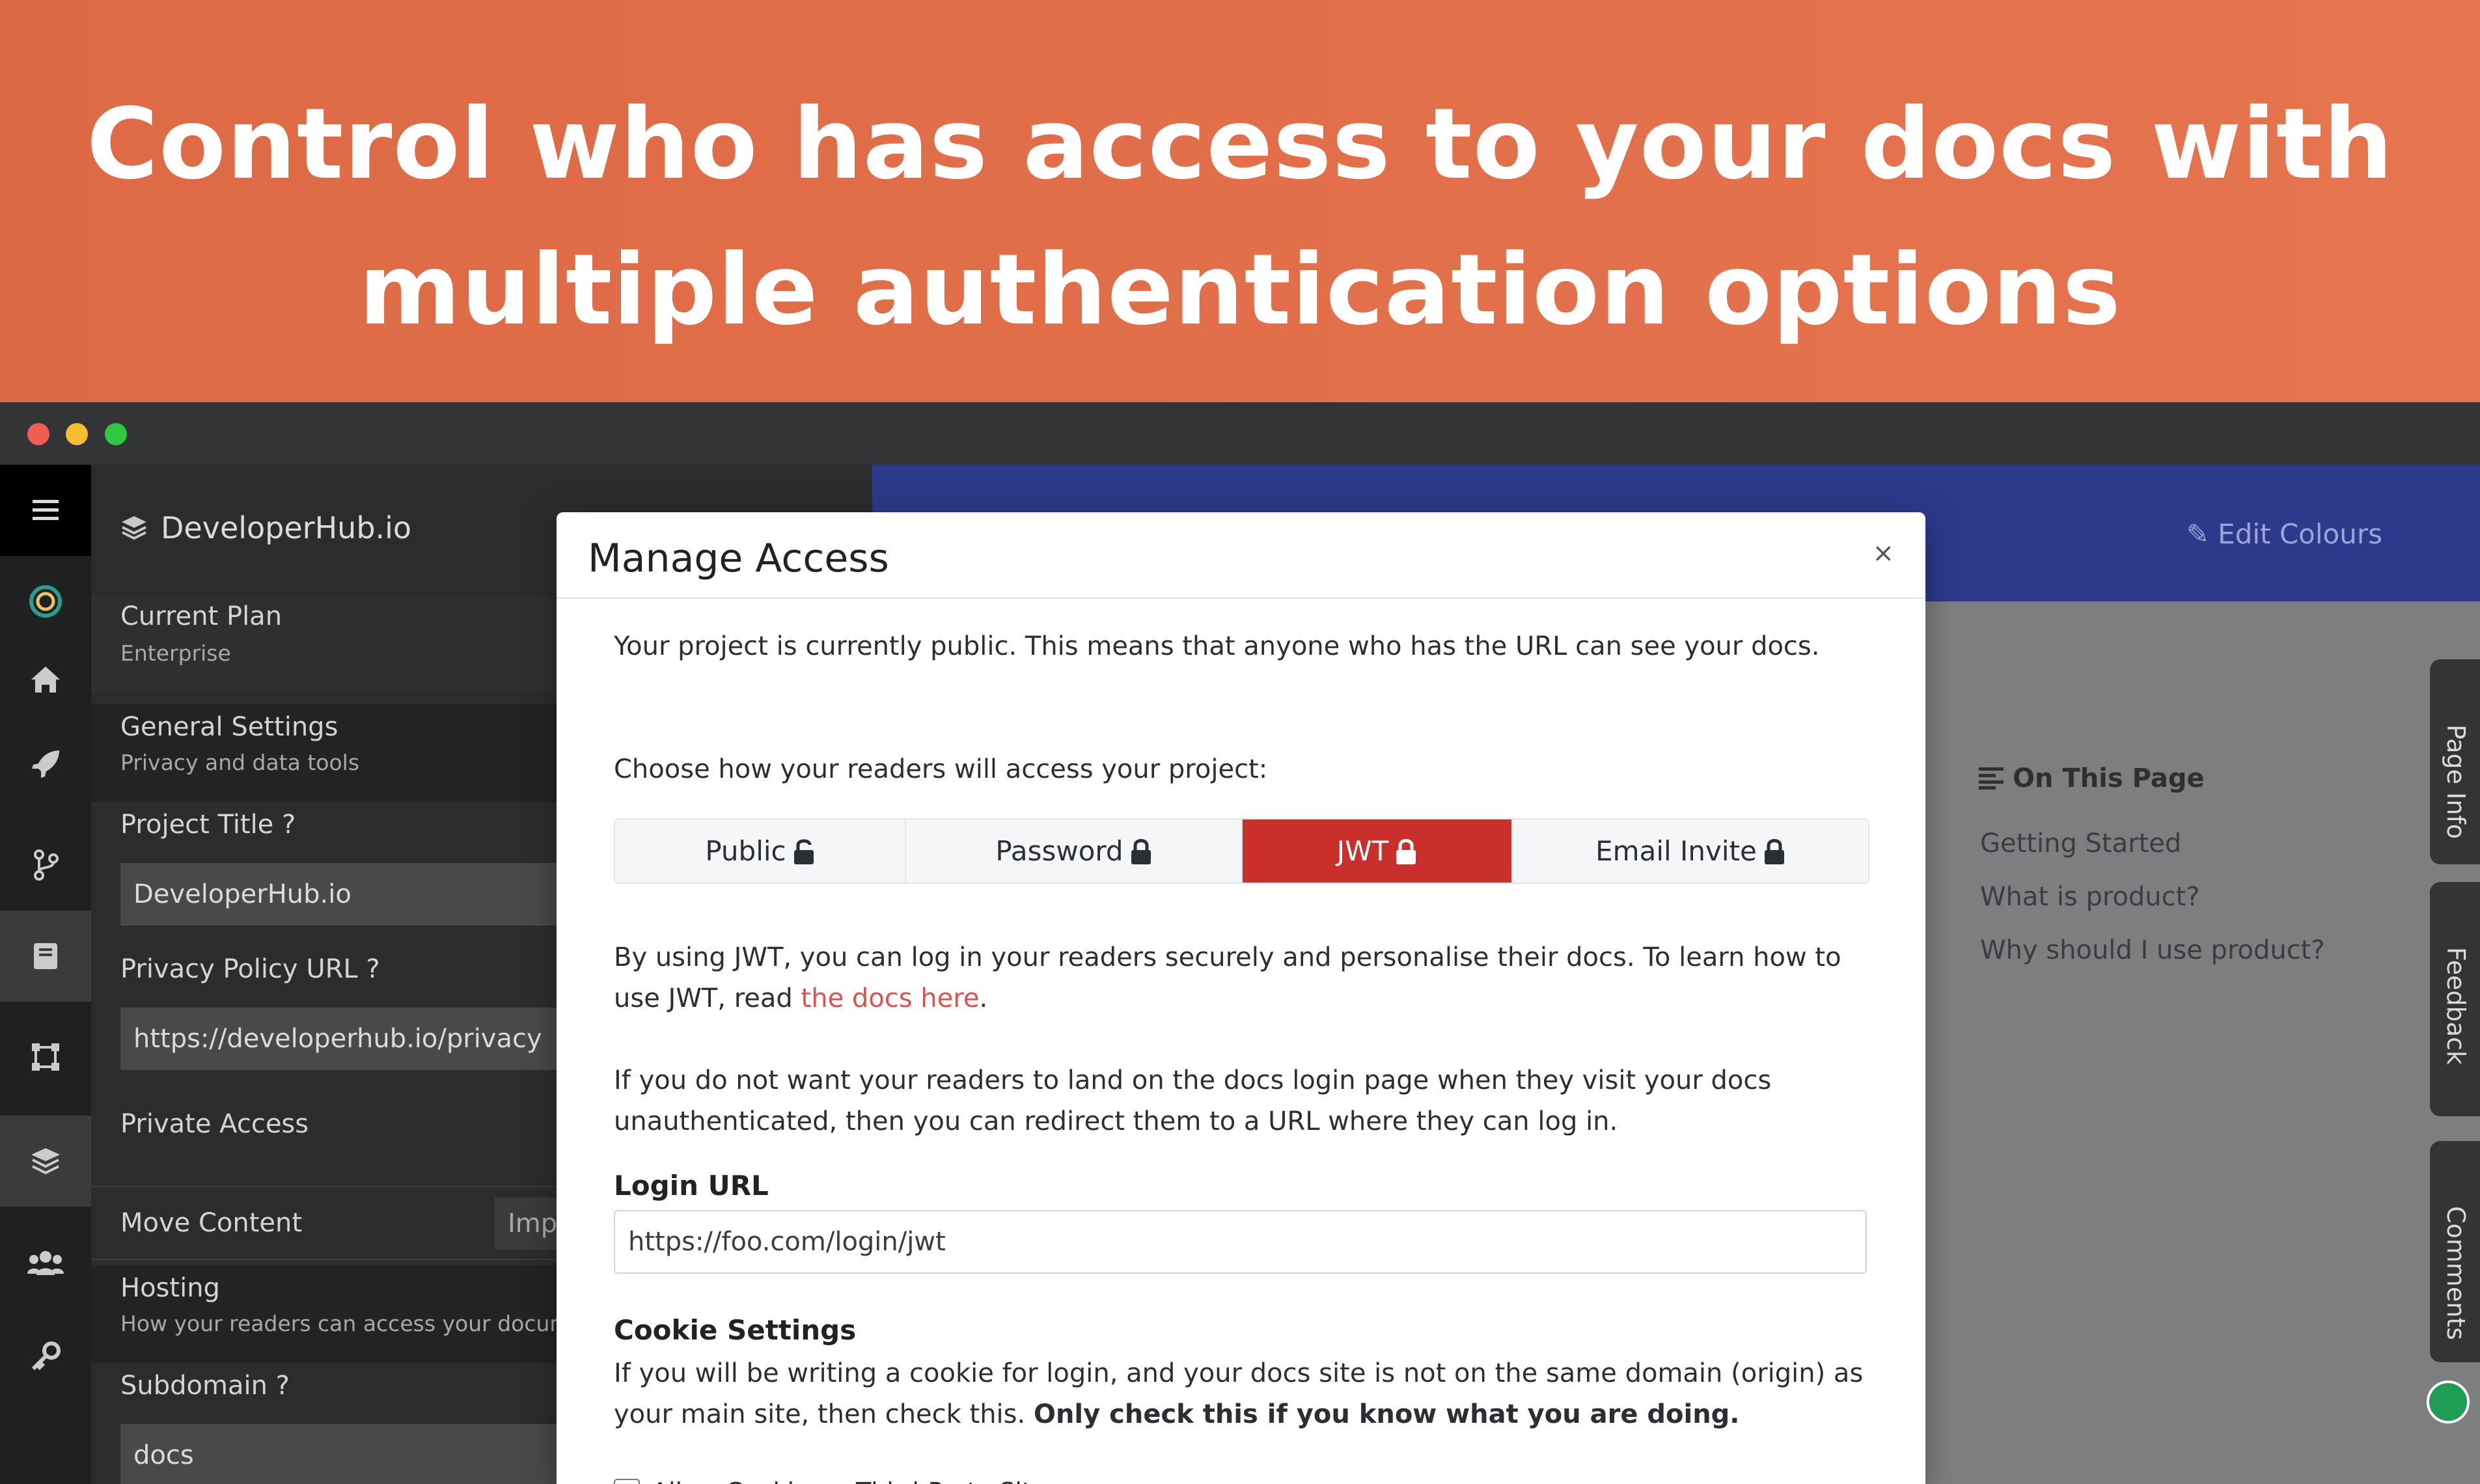 The image size is (2480, 1484). I want to click on window-titlebar, so click(1240, 433).